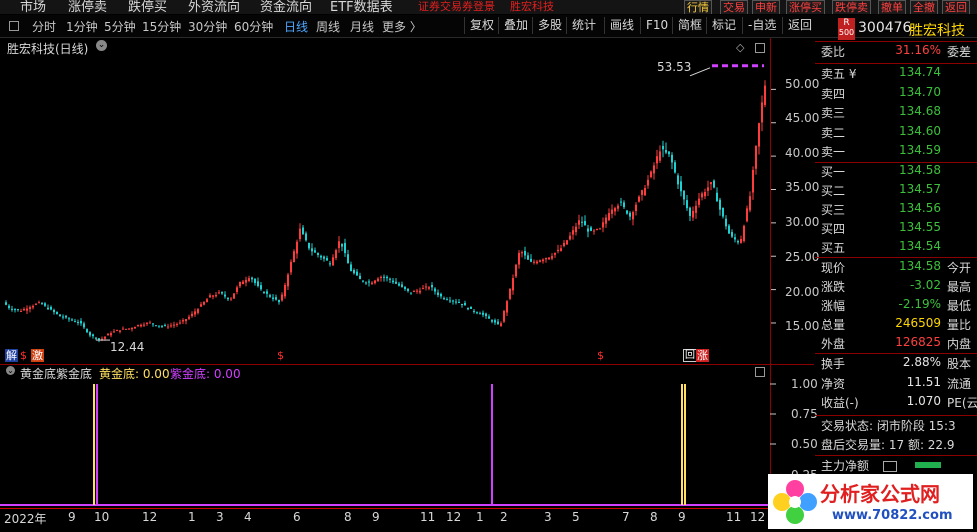 The width and height of the screenshot is (977, 532). I want to click on btn-draw-line: 画线, so click(621, 25).